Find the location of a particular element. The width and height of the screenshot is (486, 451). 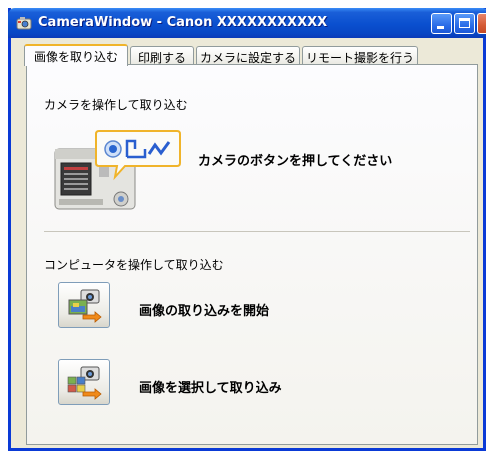

tab-camera-settings: カメラに設定する is located at coordinates (248, 55).